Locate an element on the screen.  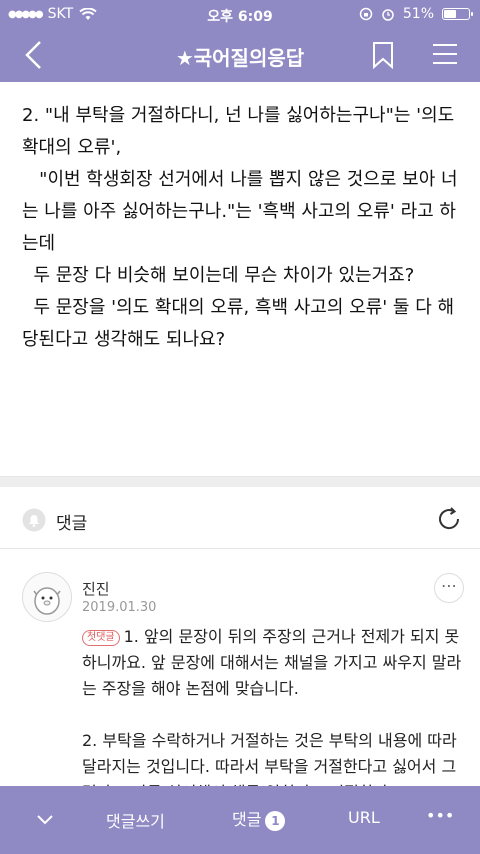
comments-header: 댓글 is located at coordinates (240, 520).